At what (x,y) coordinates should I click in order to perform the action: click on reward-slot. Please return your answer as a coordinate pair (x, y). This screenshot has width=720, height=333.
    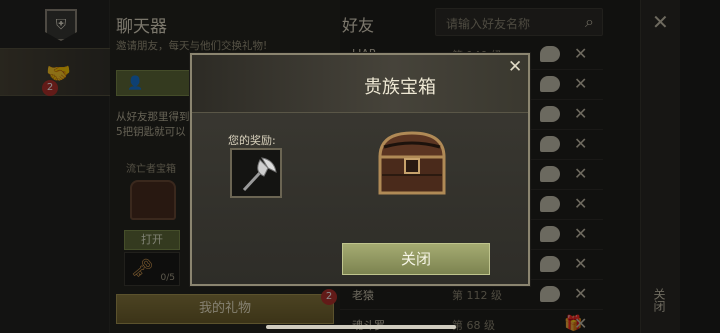
    Looking at the image, I should click on (256, 173).